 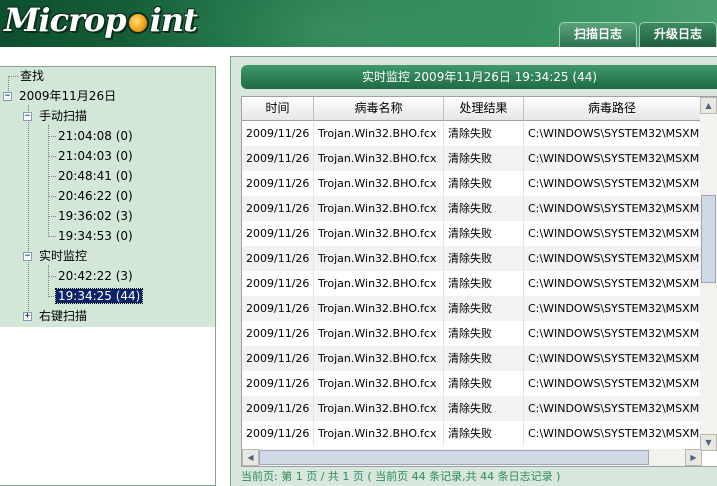 I want to click on tree-item-scan-record: 20:46:22 (0), so click(x=95, y=196).